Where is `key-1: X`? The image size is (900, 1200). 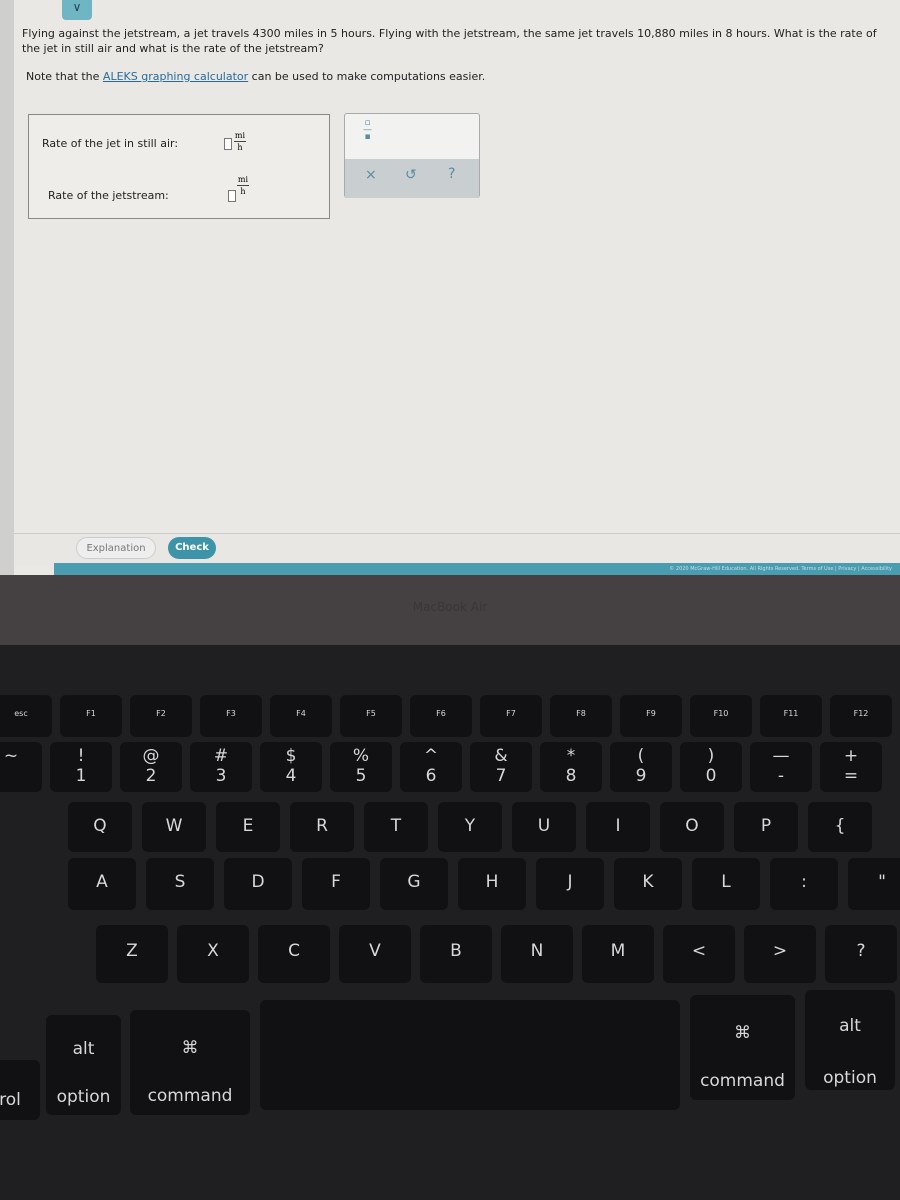
key-1: X is located at coordinates (213, 954).